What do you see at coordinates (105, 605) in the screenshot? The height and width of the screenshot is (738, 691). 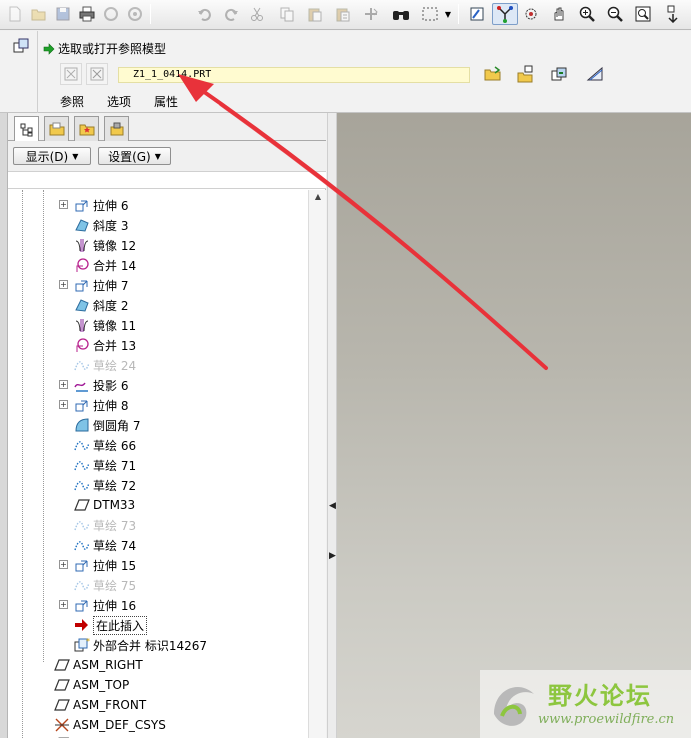 I see `tree-item: 拉伸 16` at bounding box center [105, 605].